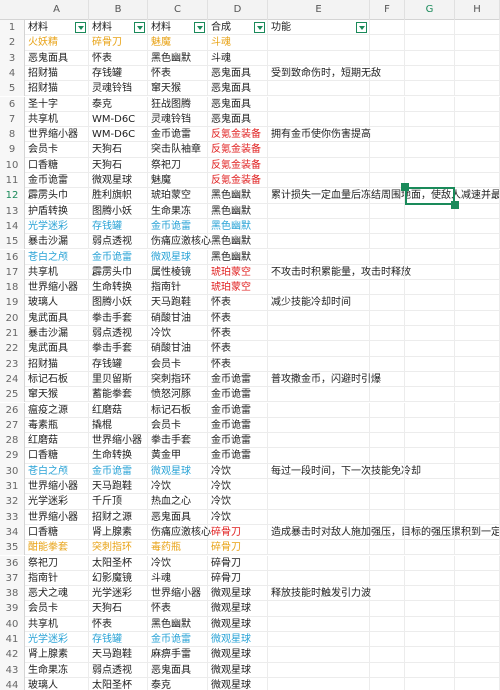 The height and width of the screenshot is (690, 500). I want to click on cell-d: 碎骨刀, so click(238, 548).